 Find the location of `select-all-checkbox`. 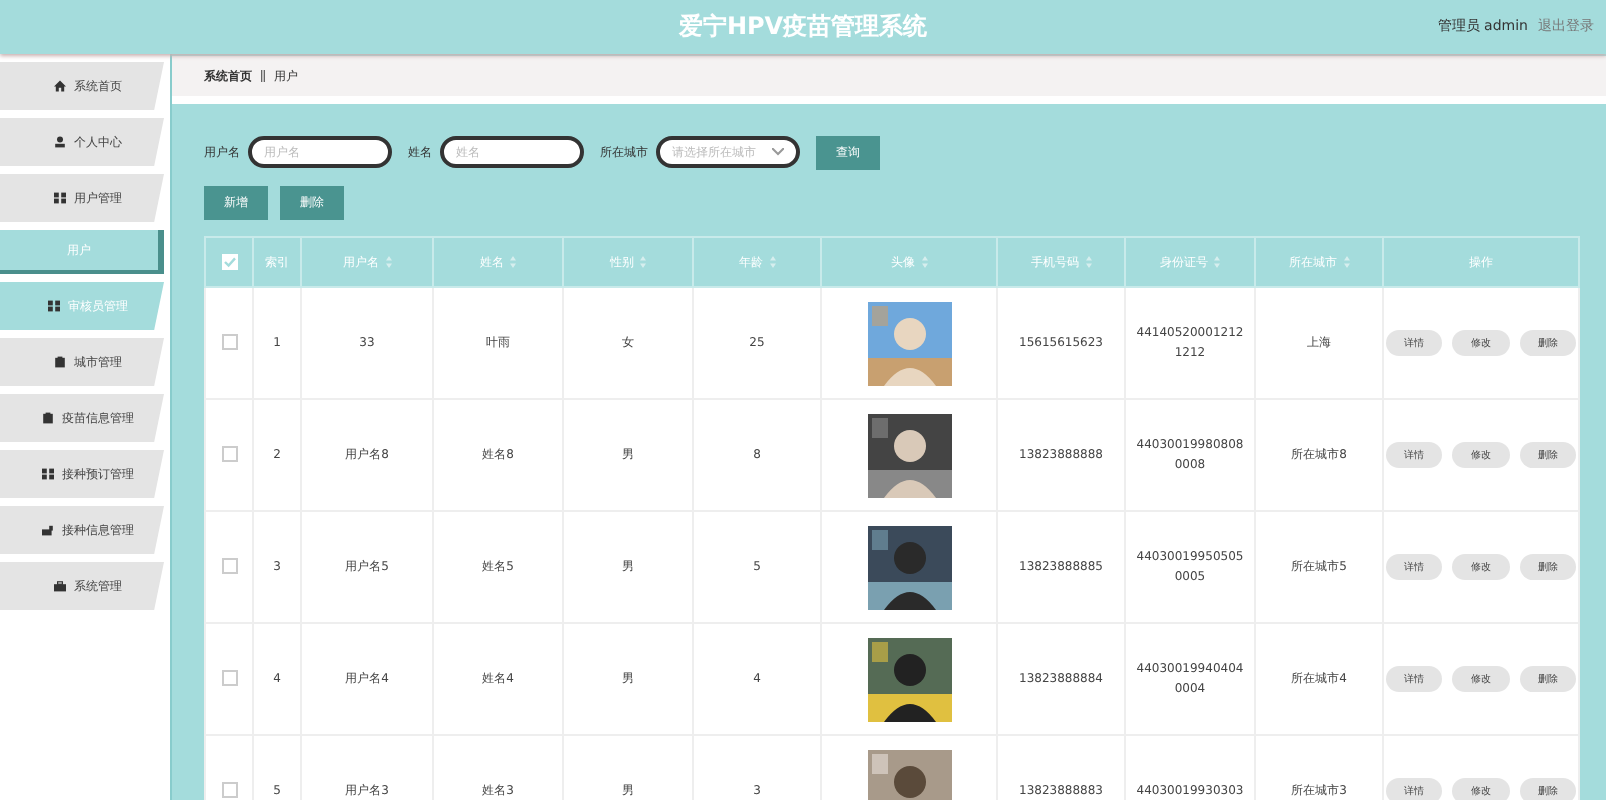

select-all-checkbox is located at coordinates (229, 262).